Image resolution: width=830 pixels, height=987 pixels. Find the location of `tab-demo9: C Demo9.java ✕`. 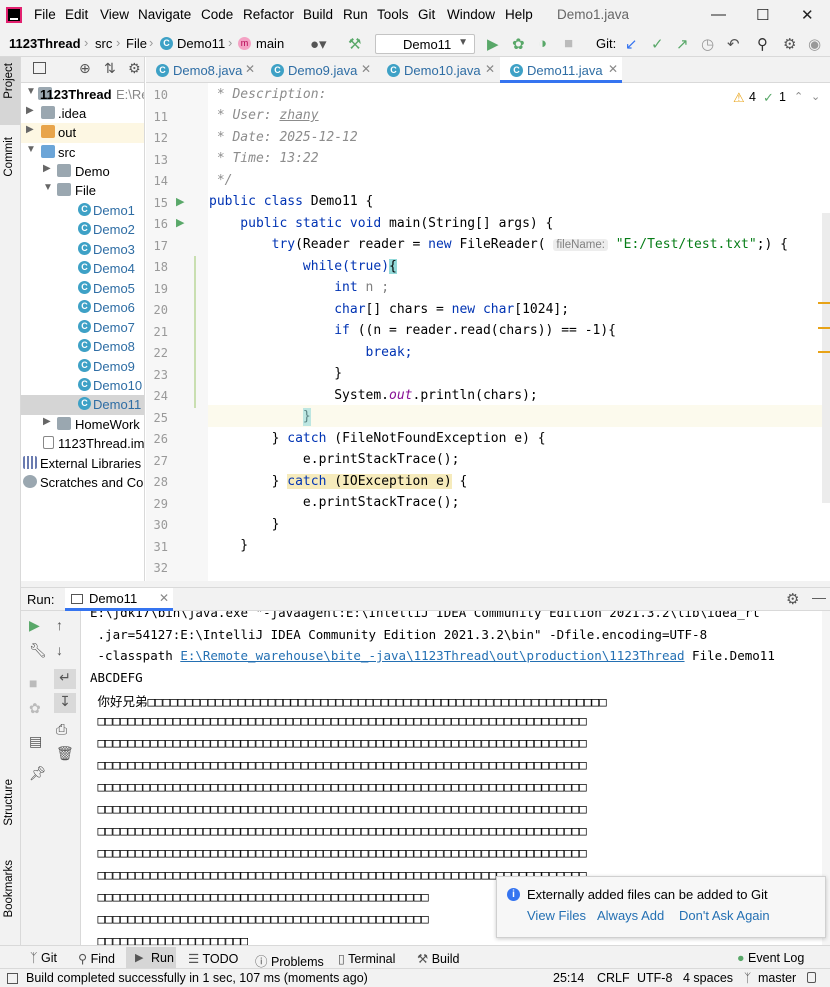

tab-demo9: C Demo9.java ✕ is located at coordinates (318, 70).